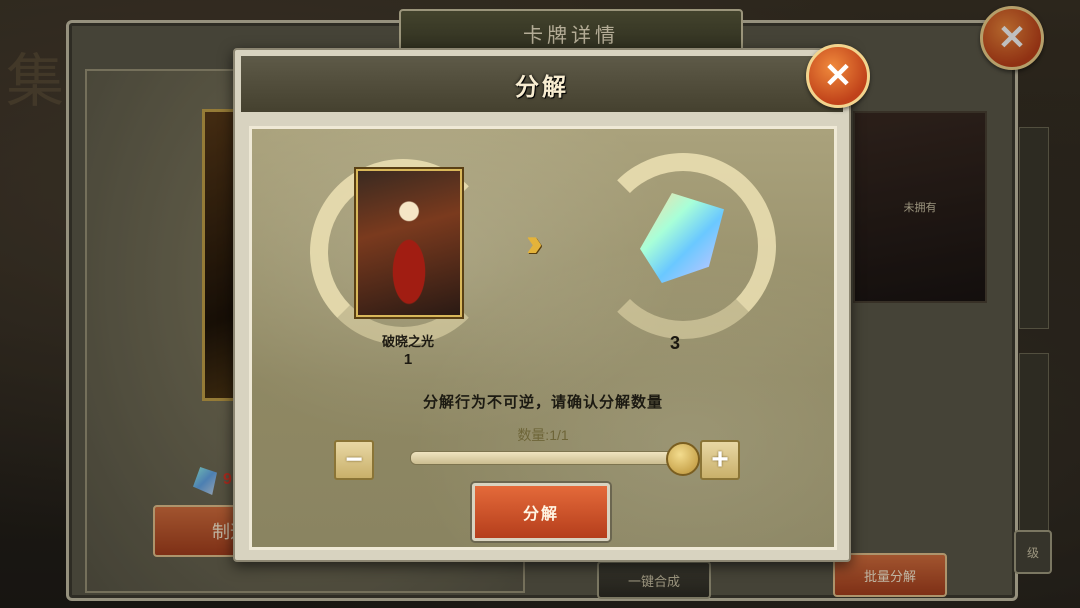 The image size is (1080, 608). I want to click on result-count: 3, so click(675, 343).